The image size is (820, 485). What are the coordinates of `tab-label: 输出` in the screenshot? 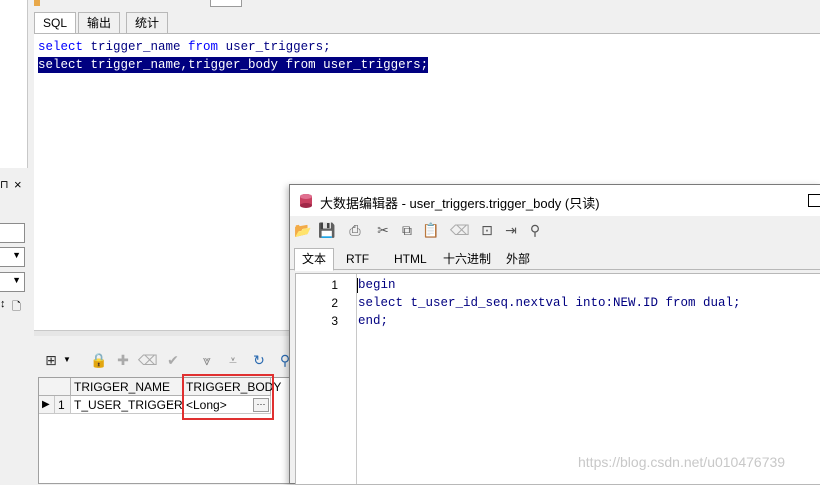 It's located at (99, 23).